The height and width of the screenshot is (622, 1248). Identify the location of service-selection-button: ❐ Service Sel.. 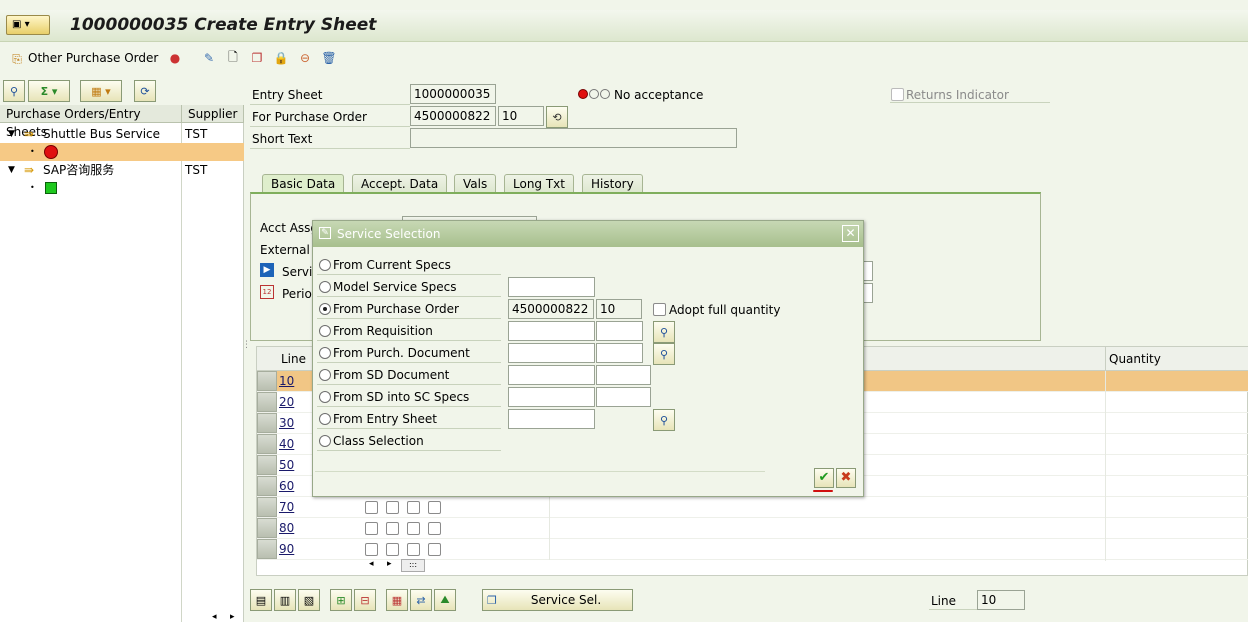
(557, 600).